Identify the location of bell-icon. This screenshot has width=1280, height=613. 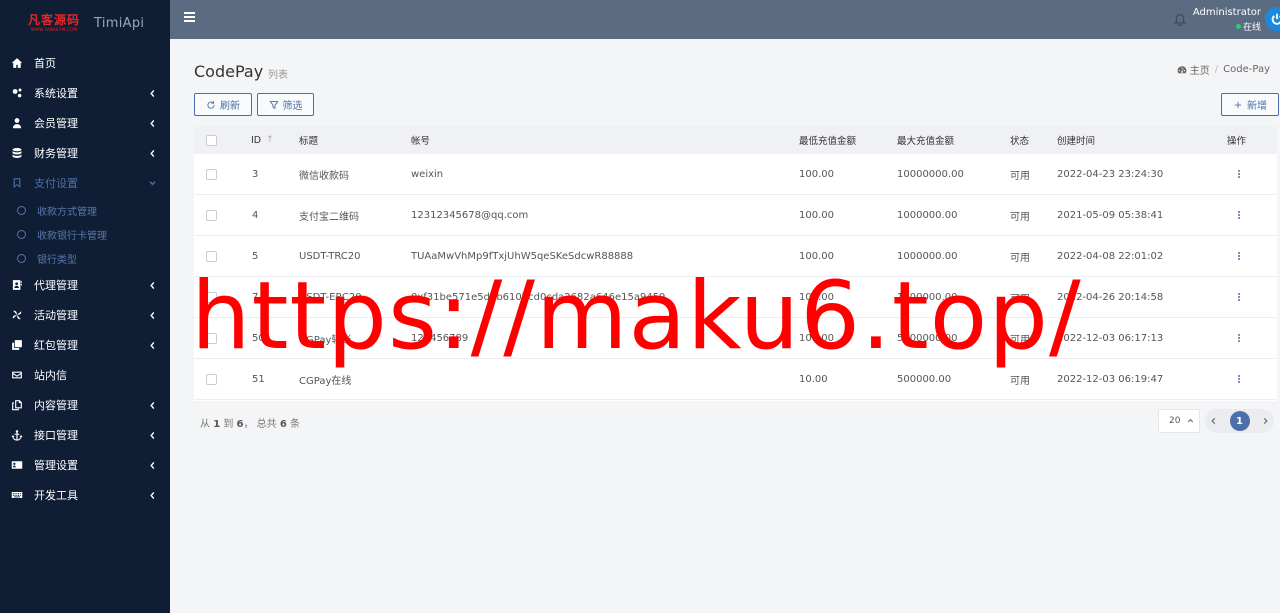
(1180, 19).